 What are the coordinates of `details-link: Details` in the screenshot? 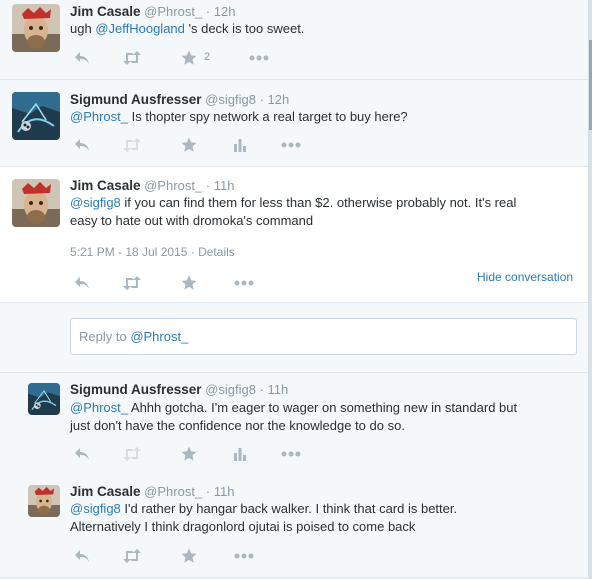 It's located at (216, 252).